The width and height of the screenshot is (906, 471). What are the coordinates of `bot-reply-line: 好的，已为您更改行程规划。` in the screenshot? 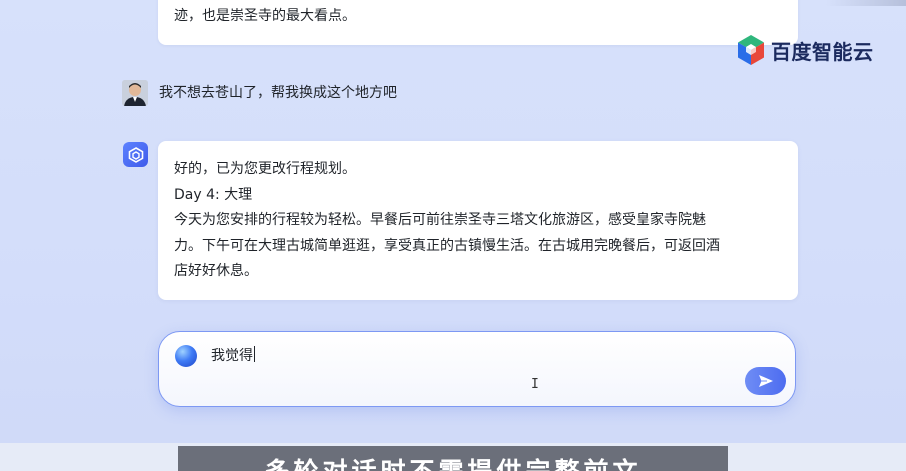 It's located at (265, 169).